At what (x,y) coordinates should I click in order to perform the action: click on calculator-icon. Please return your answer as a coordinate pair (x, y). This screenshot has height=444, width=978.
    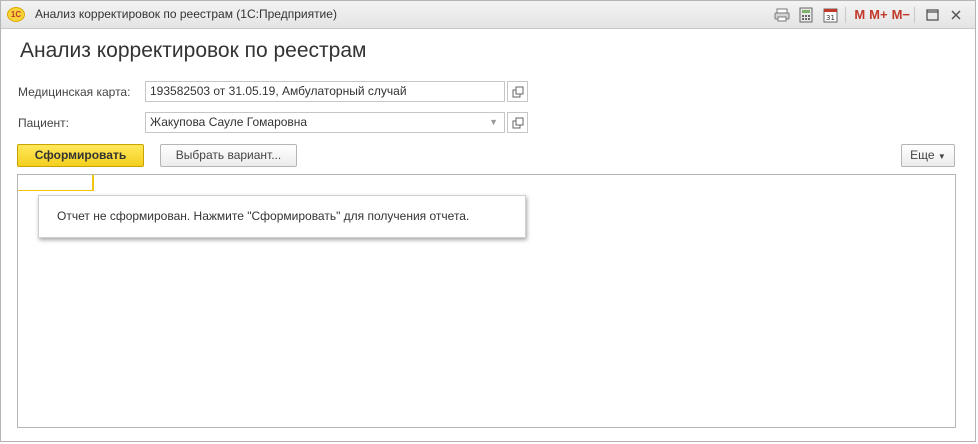
    Looking at the image, I should click on (806, 15).